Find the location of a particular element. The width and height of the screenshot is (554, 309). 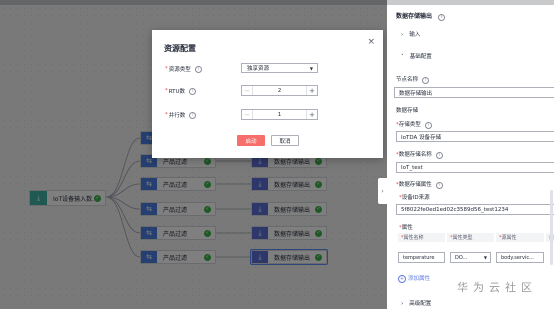

parallelism-label: 并行数 is located at coordinates (177, 116).